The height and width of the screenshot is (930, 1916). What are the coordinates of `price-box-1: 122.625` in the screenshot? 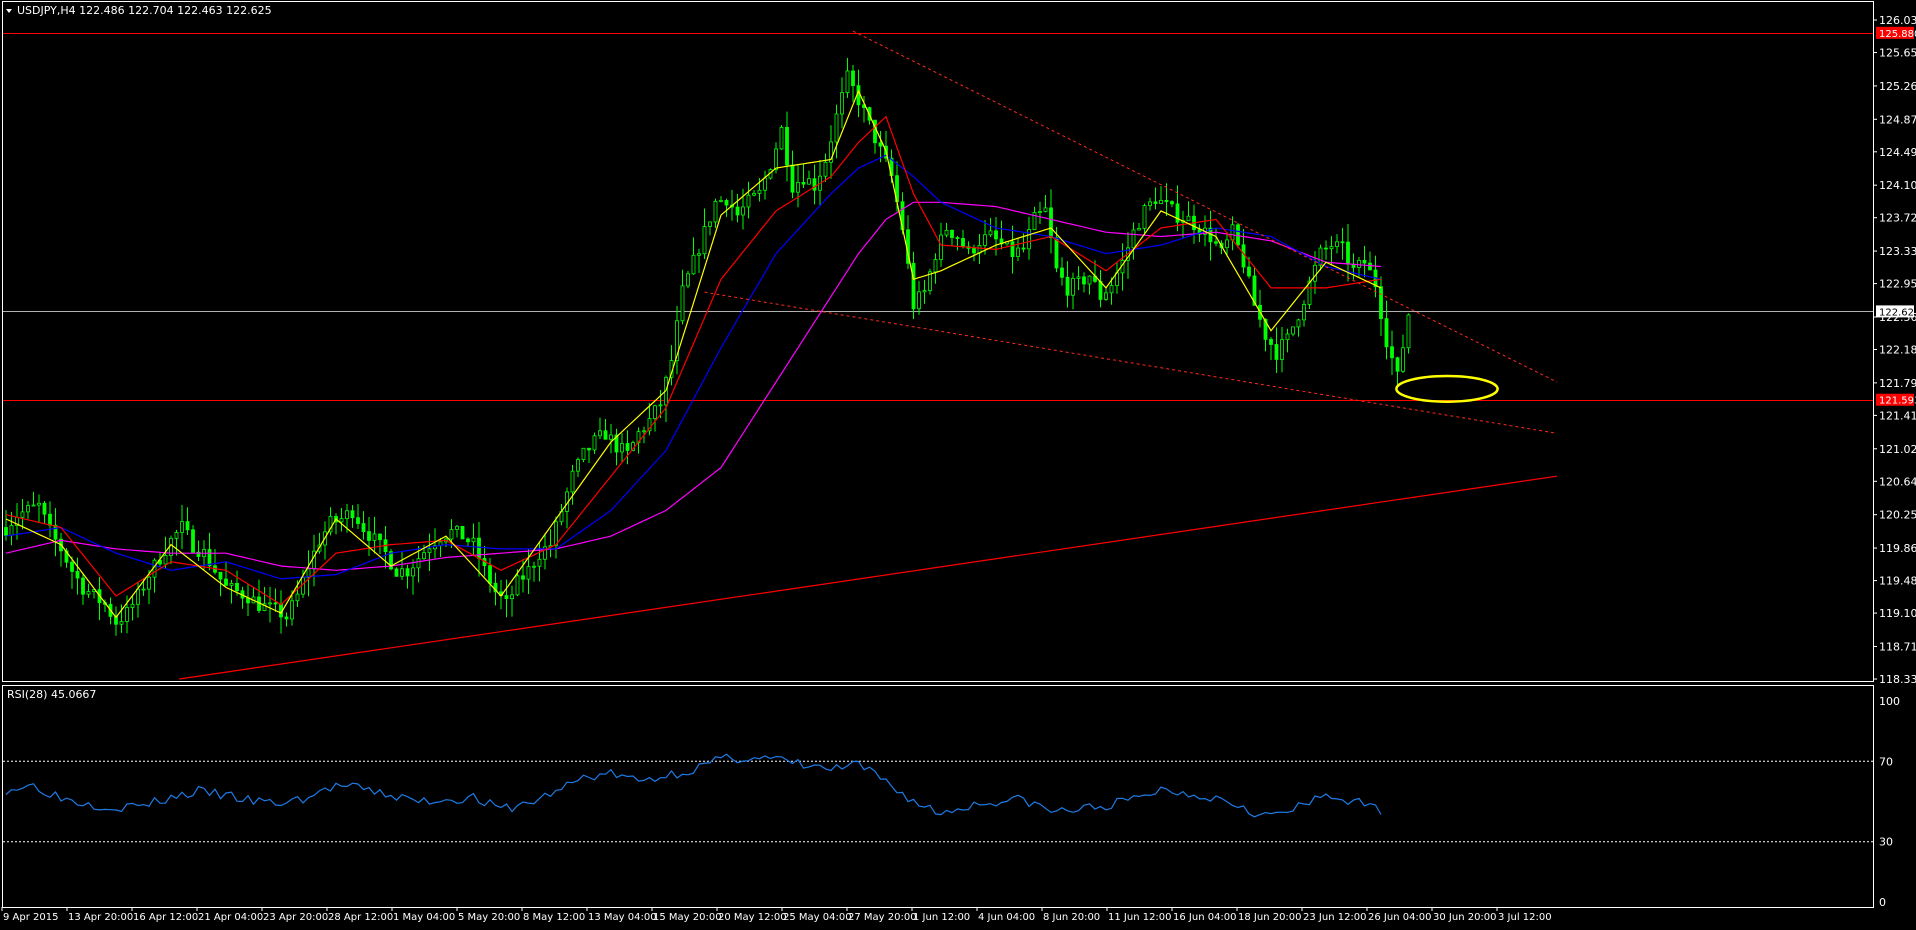 It's located at (1896, 311).